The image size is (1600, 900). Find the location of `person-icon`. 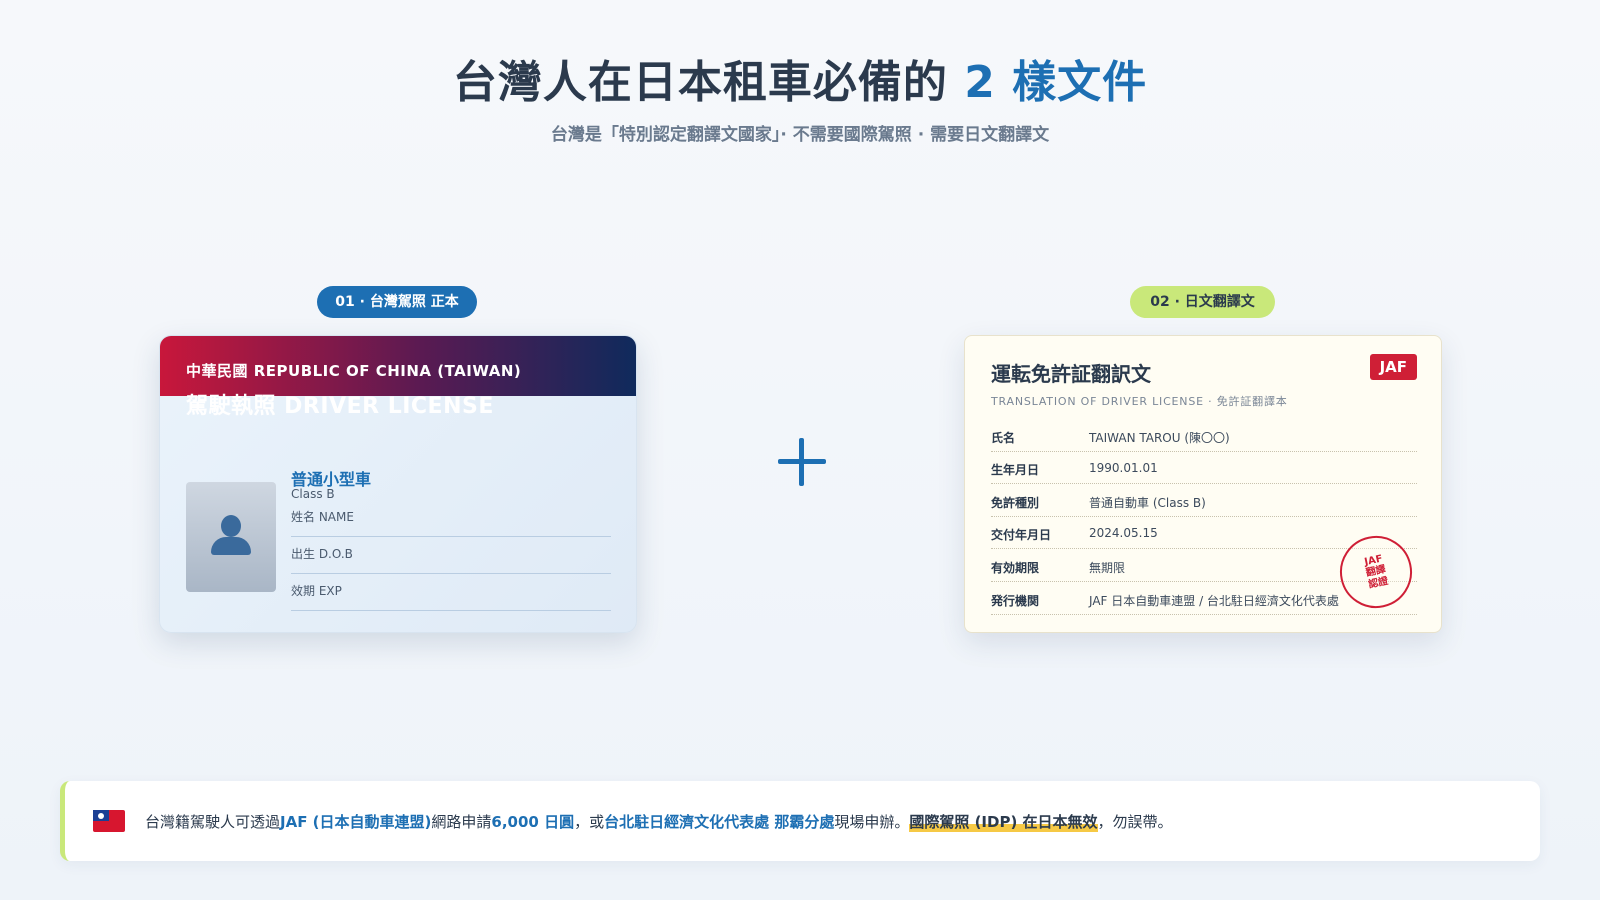

person-icon is located at coordinates (231, 537).